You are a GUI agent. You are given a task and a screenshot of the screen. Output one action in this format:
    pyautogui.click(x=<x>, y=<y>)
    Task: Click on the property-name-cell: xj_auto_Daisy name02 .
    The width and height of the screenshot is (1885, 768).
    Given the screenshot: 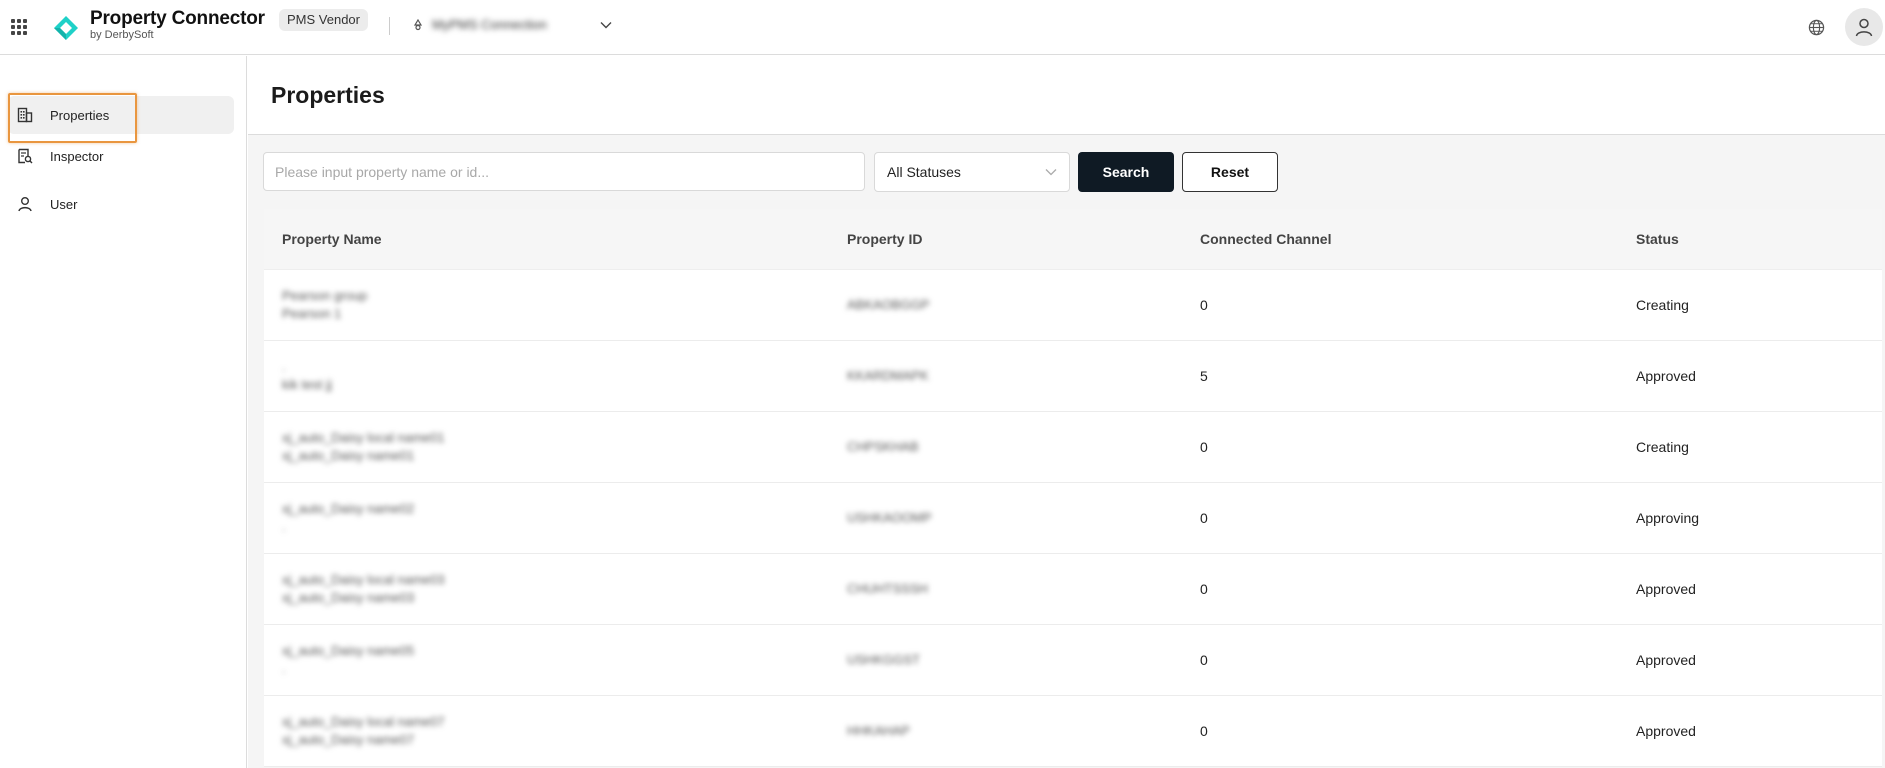 What is the action you would take?
    pyautogui.click(x=348, y=518)
    